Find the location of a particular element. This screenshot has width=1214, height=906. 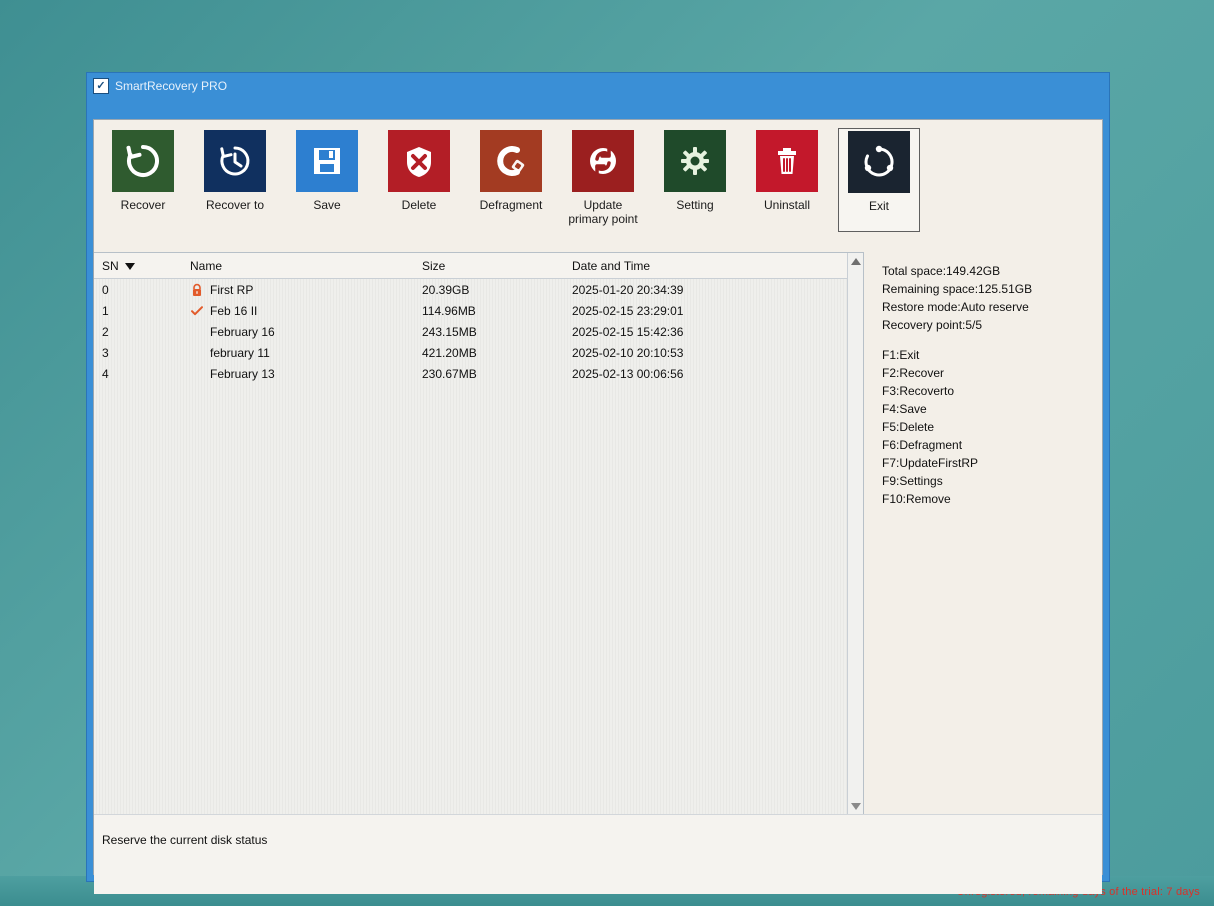

datetime-cell: 2025-02-10 20:10:53 is located at coordinates (628, 352).